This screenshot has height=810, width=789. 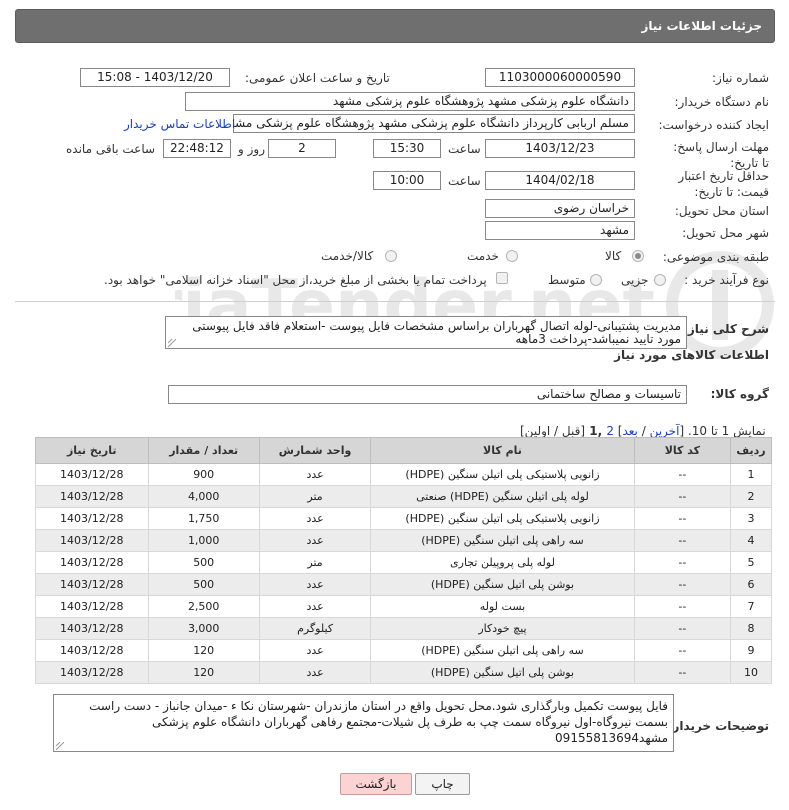 I want to click on buyer-org-label: نام دستگاه خریدار:, so click(x=722, y=102).